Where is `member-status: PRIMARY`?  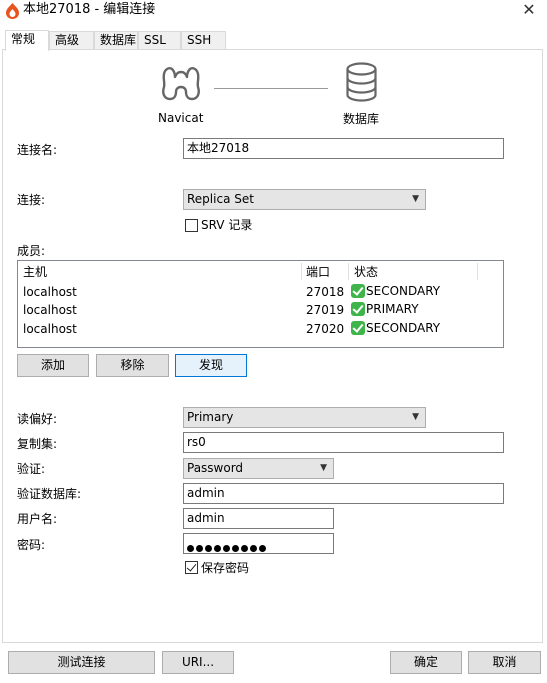
member-status: PRIMARY is located at coordinates (392, 309).